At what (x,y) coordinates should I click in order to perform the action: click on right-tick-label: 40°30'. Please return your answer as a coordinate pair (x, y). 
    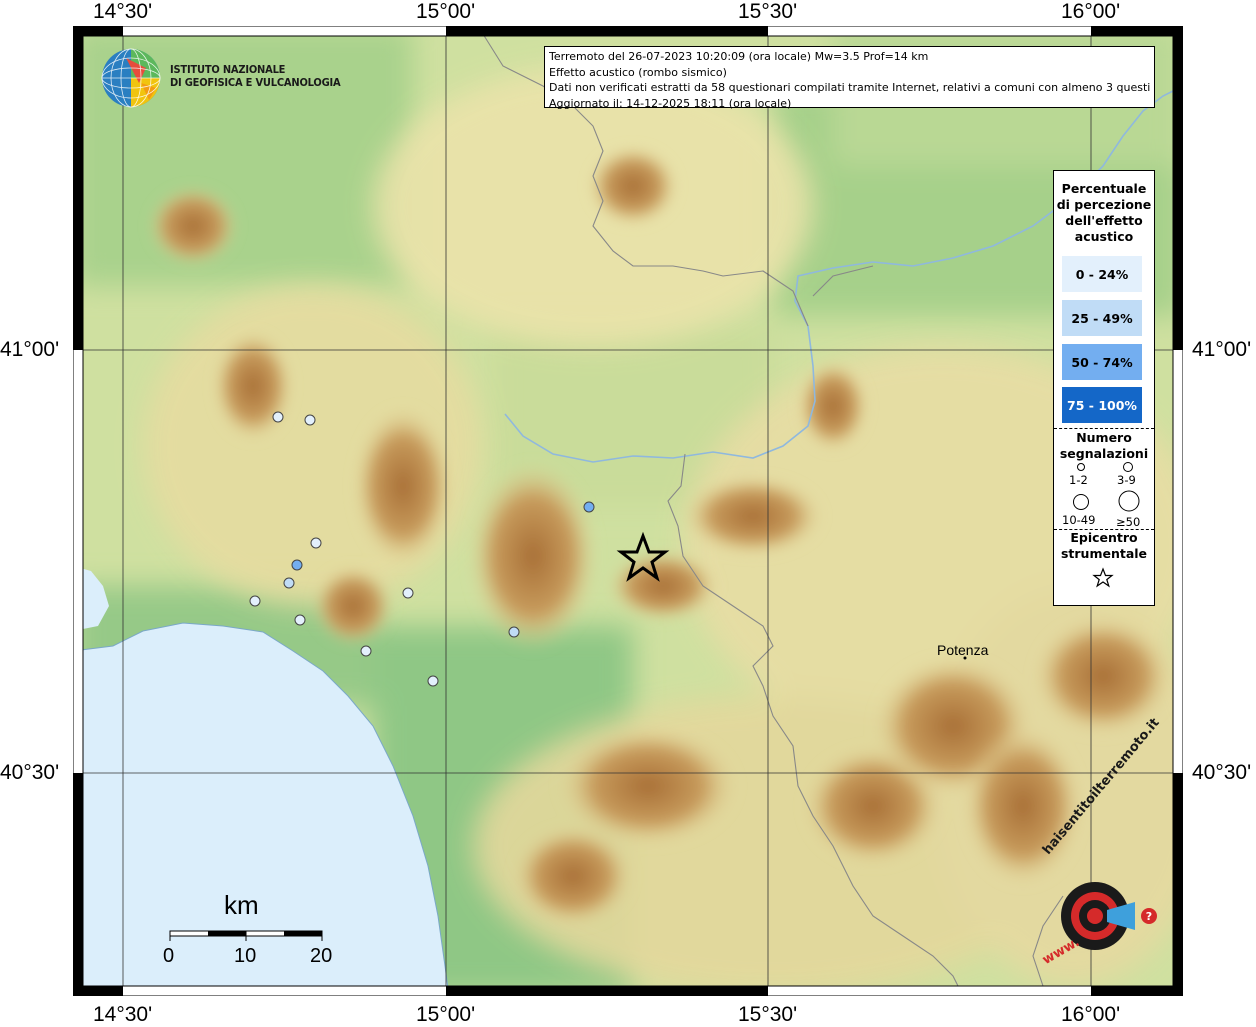
    Looking at the image, I should click on (1222, 772).